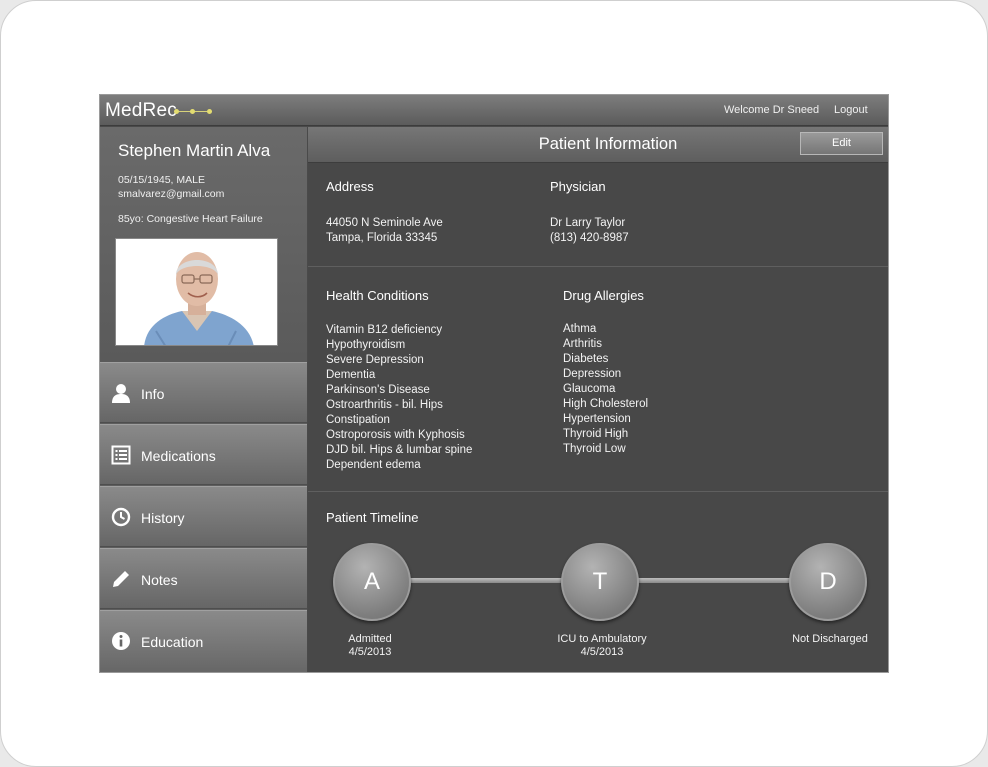 The height and width of the screenshot is (767, 988). I want to click on timeline-node-transfer: T, so click(600, 582).